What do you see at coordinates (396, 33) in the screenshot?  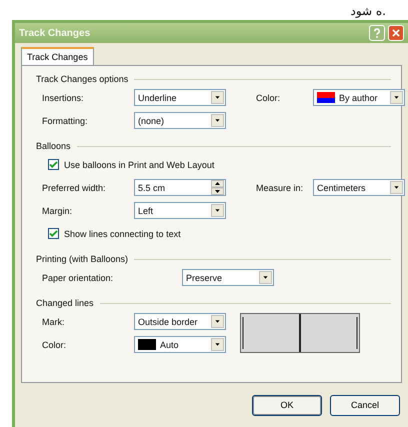 I see `close-icon` at bounding box center [396, 33].